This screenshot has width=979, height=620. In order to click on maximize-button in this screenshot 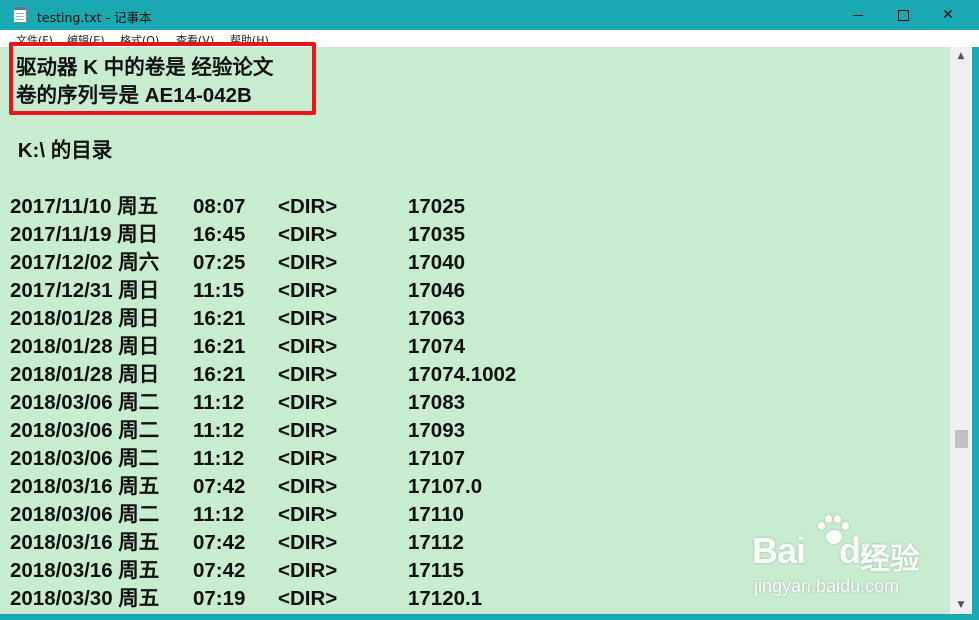, I will do `click(903, 15)`.